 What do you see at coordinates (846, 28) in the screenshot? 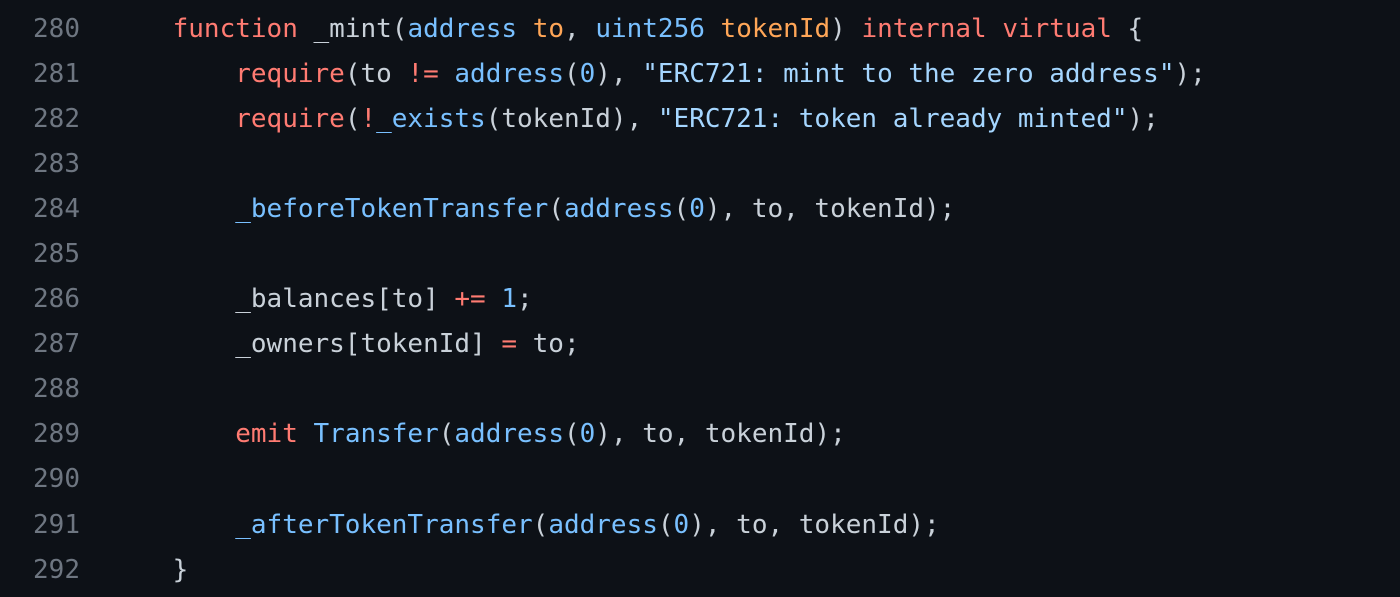
I see `code-token: )` at bounding box center [846, 28].